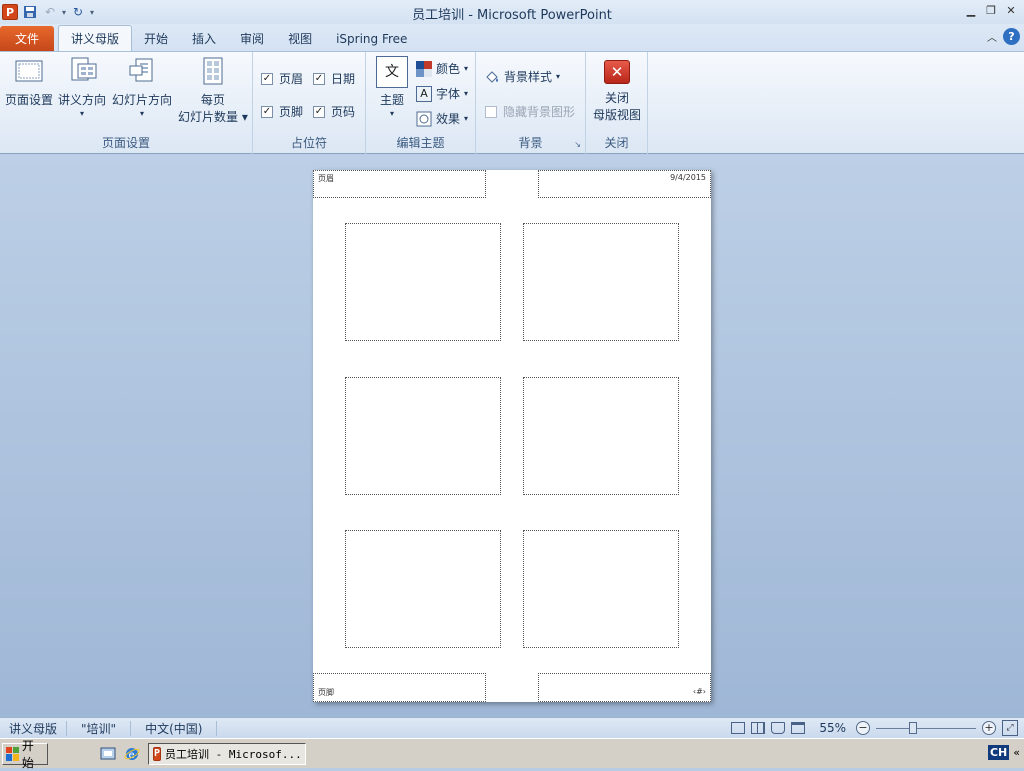 The width and height of the screenshot is (1024, 771). What do you see at coordinates (10, 12) in the screenshot?
I see `powerpoint-app-icon: P` at bounding box center [10, 12].